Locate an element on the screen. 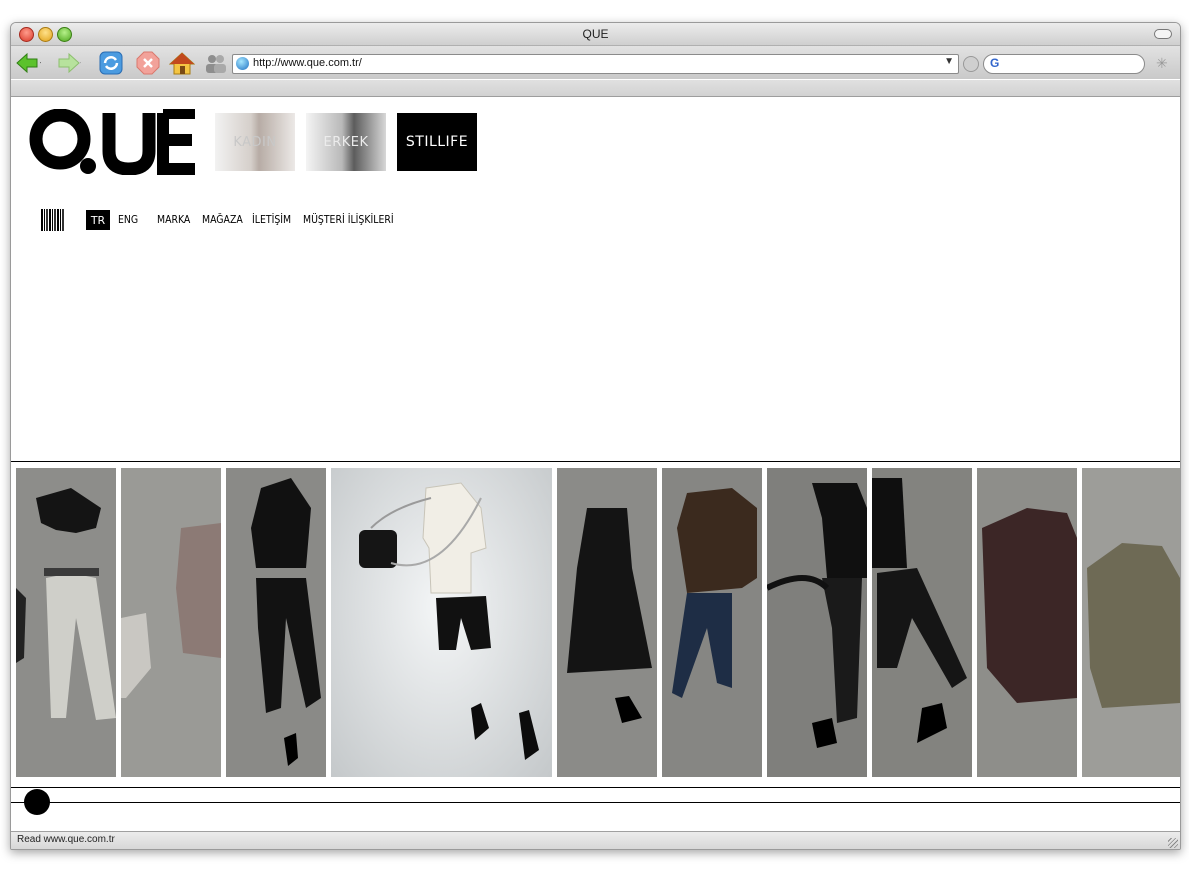 This screenshot has height=874, width=1189. google-icon: G is located at coordinates (994, 63).